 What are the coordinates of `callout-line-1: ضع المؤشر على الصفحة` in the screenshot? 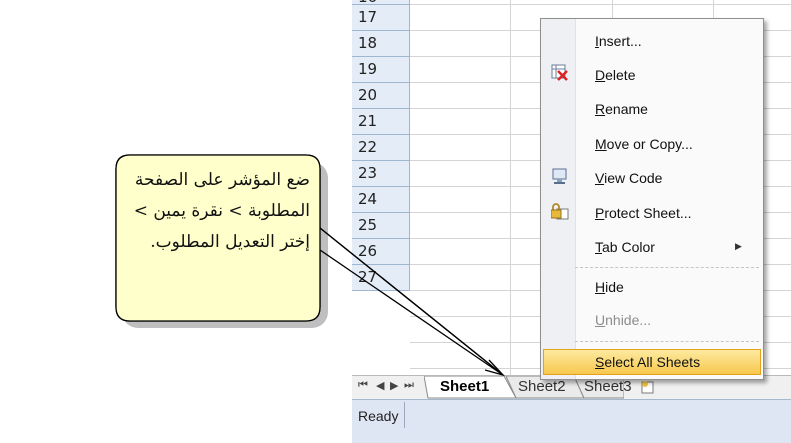 It's located at (222, 180).